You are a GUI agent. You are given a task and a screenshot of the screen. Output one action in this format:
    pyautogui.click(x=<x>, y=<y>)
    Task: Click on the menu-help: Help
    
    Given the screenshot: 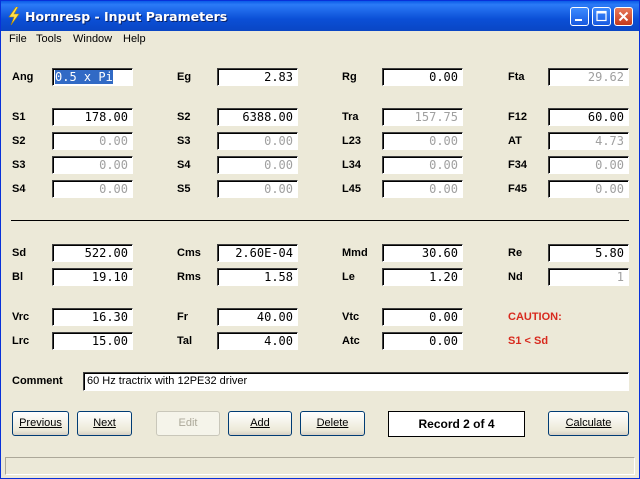 What is the action you would take?
    pyautogui.click(x=134, y=39)
    